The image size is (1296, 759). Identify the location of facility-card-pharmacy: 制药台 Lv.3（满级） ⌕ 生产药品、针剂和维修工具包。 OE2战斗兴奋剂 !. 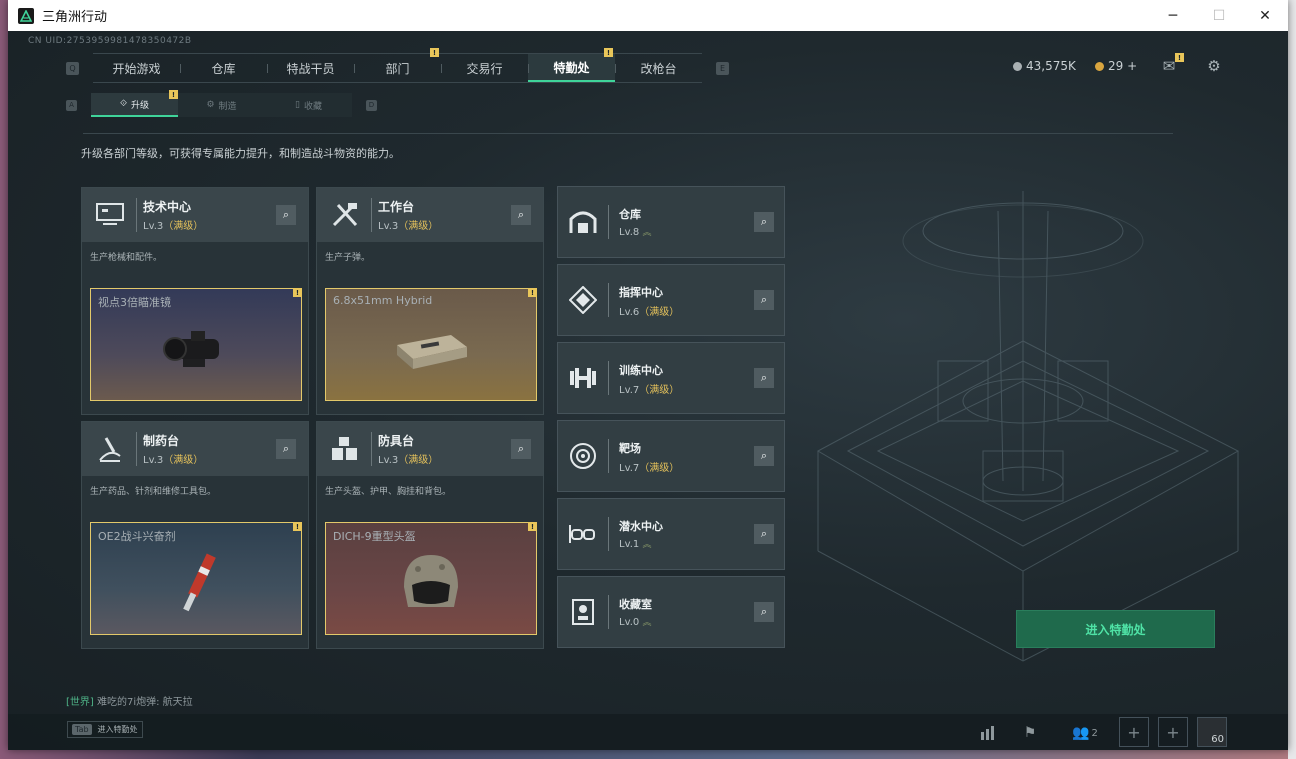
(195, 535).